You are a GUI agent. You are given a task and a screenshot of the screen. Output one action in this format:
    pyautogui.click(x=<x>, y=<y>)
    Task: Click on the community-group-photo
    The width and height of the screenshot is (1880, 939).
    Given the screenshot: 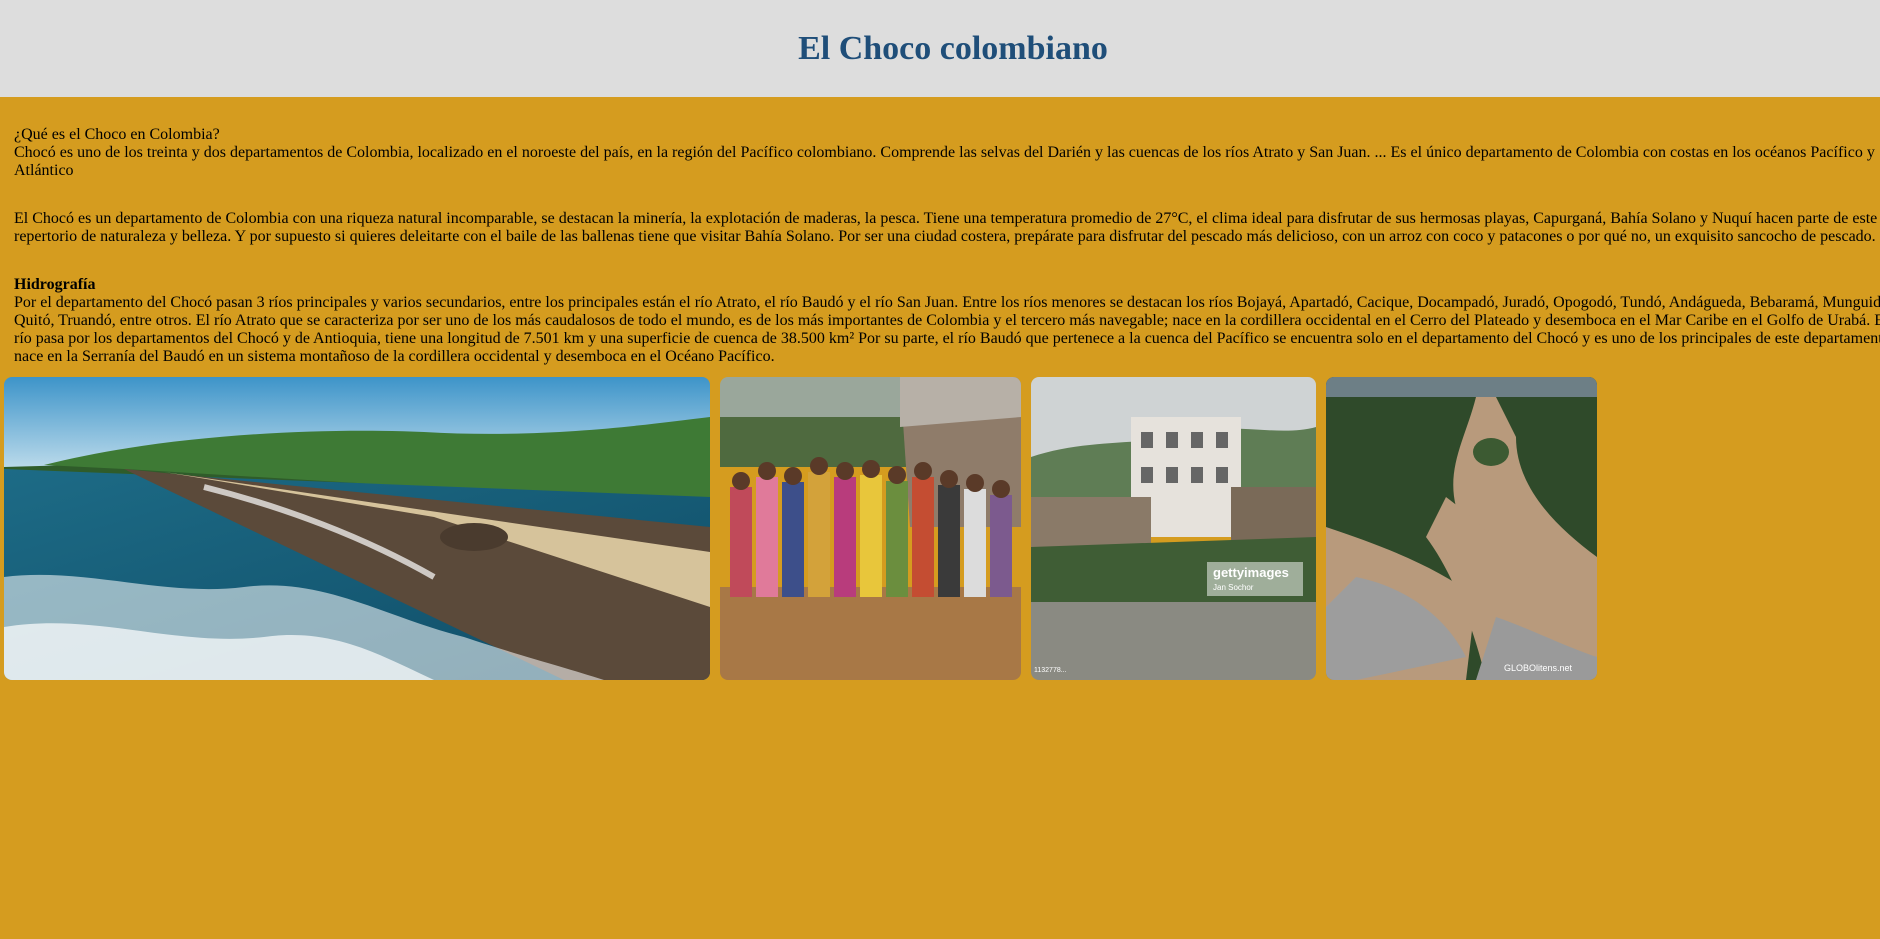 What is the action you would take?
    pyautogui.click(x=870, y=528)
    